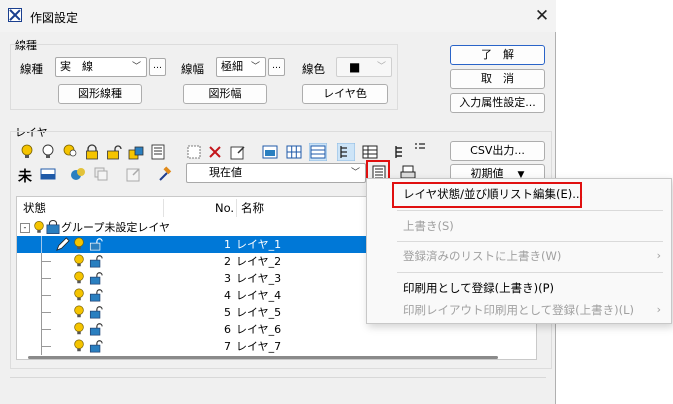 Image resolution: width=673 pixels, height=404 pixels. Describe the element at coordinates (70, 152) in the screenshot. I see `bulb-toggle-icon` at that location.